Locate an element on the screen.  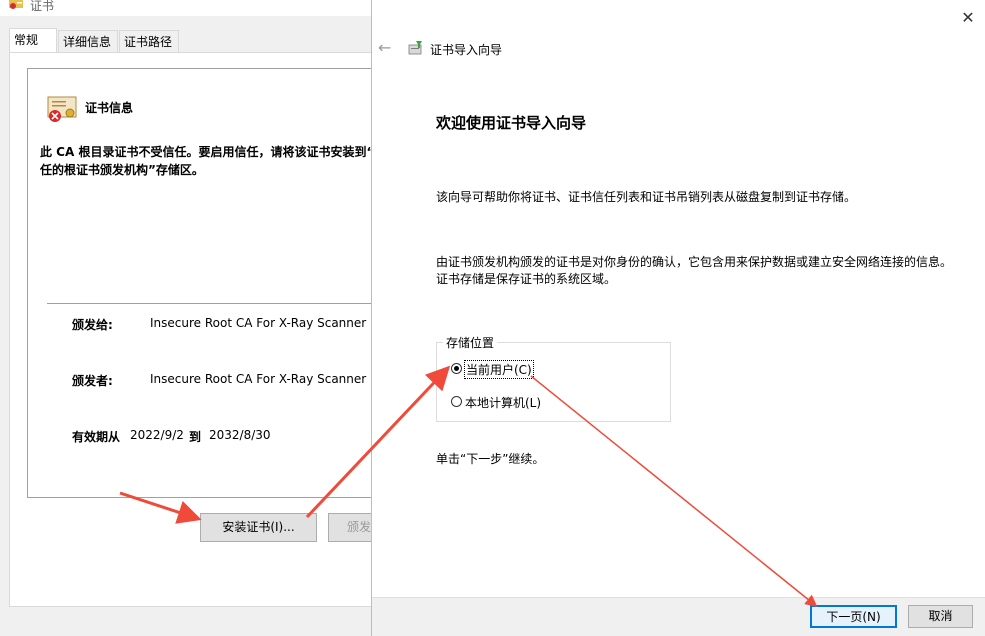
store-location-legend: 存储位置 is located at coordinates (470, 342).